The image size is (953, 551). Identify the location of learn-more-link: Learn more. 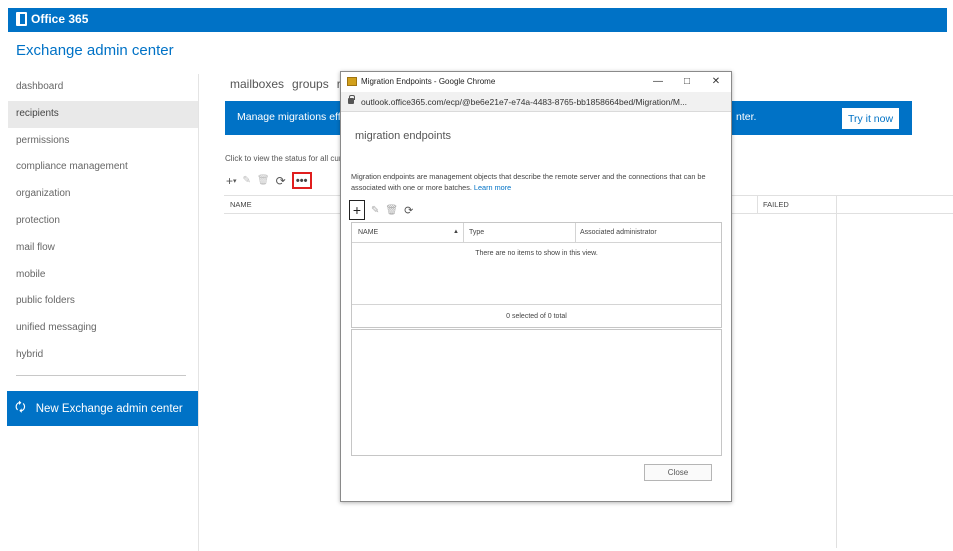
(492, 187).